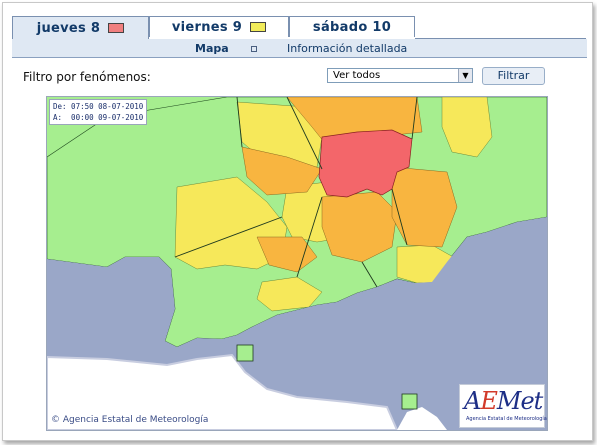  What do you see at coordinates (207, 27) in the screenshot?
I see `tab-label: viernes 9` at bounding box center [207, 27].